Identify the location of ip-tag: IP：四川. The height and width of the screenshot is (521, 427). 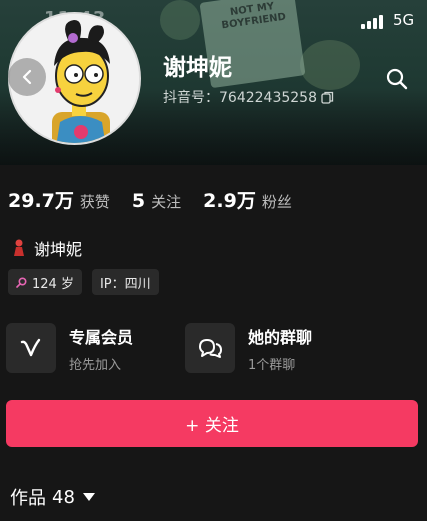
(125, 282).